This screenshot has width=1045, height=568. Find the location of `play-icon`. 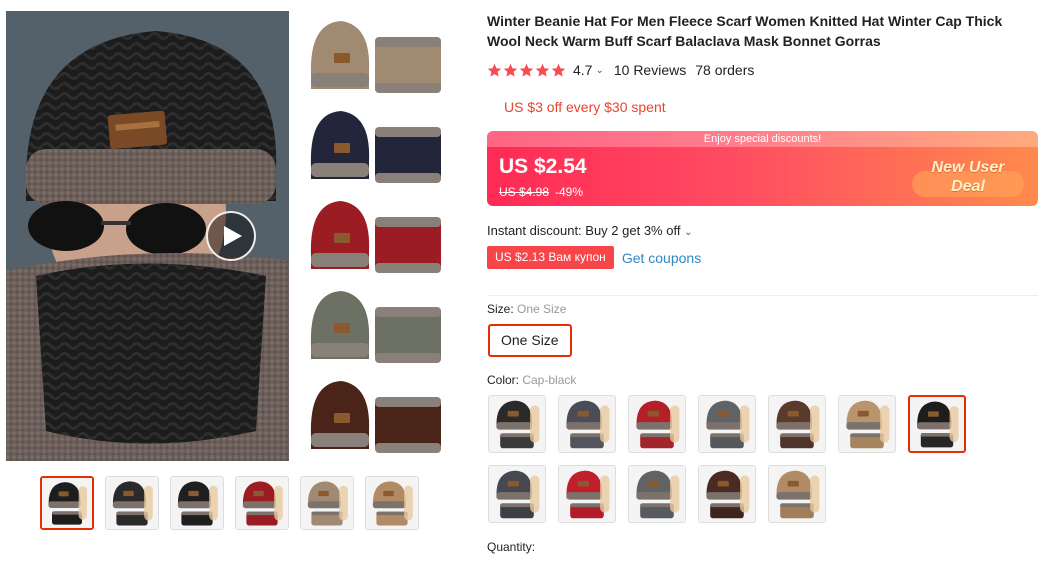

play-icon is located at coordinates (233, 236).